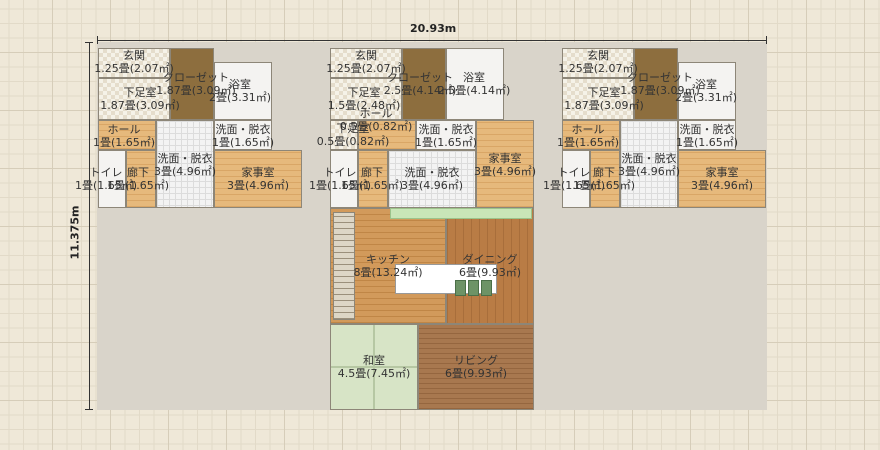 This screenshot has height=450, width=880. I want to click on room-label-u2-shoes2: 下足室 0.5畳(0.82㎡), so click(353, 135).